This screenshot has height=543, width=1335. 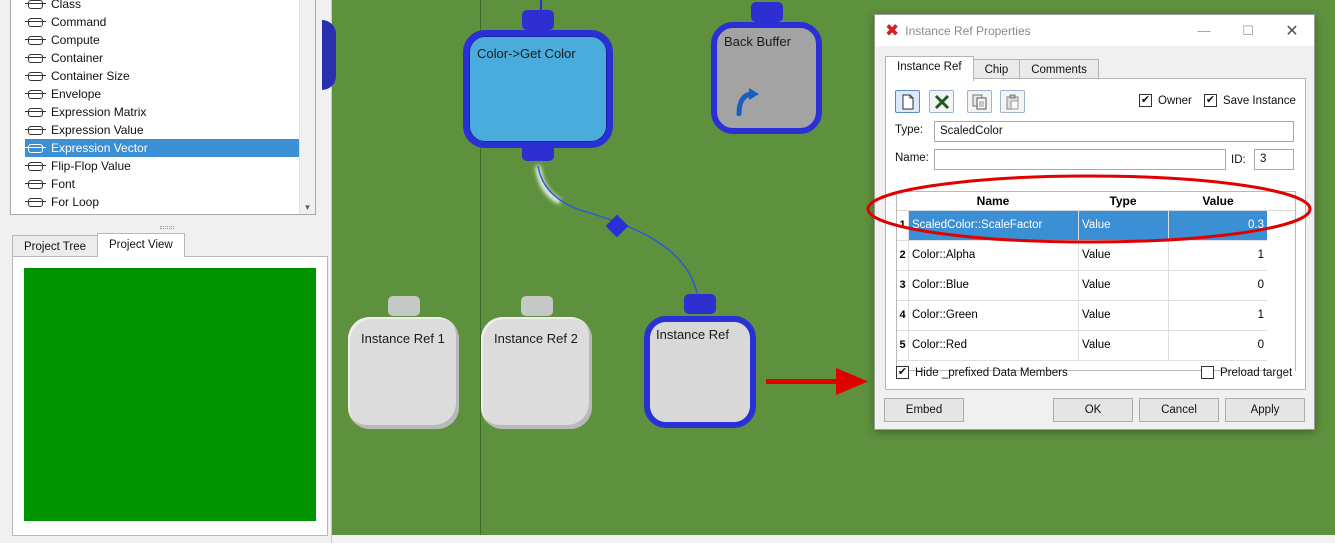 I want to click on row-number: 3, so click(x=902, y=285).